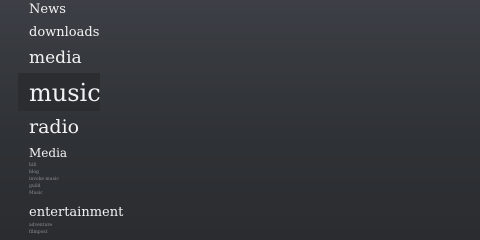  I want to click on nav-link-music: music, so click(65, 93).